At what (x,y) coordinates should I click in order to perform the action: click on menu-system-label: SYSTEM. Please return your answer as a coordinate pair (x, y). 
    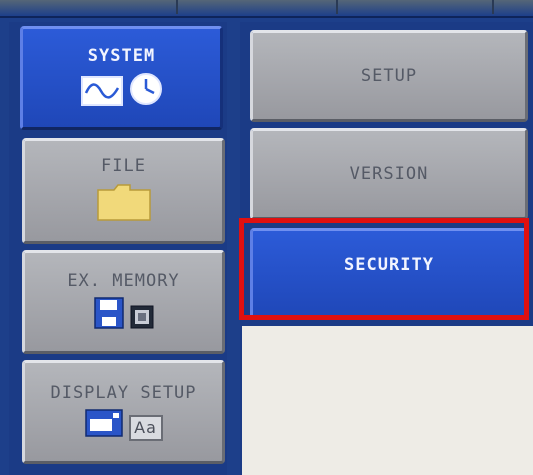
    Looking at the image, I should click on (121, 56).